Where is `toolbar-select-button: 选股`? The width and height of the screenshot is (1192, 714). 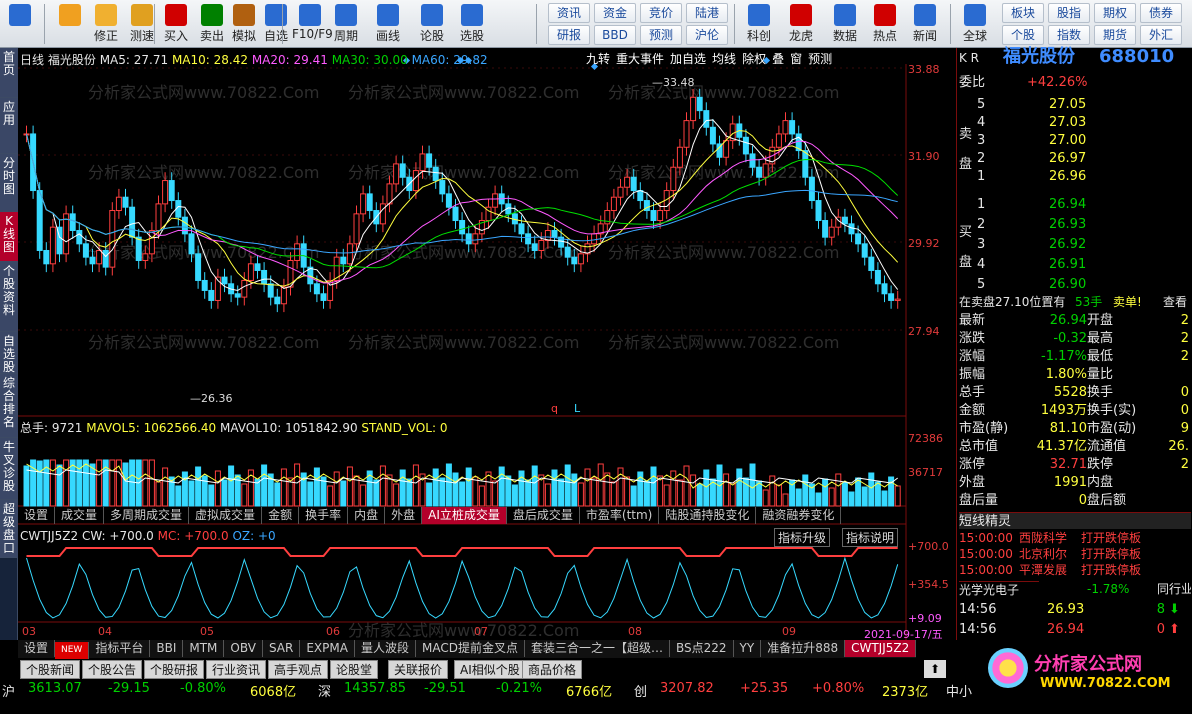
toolbar-select-button: 选股 is located at coordinates (472, 24).